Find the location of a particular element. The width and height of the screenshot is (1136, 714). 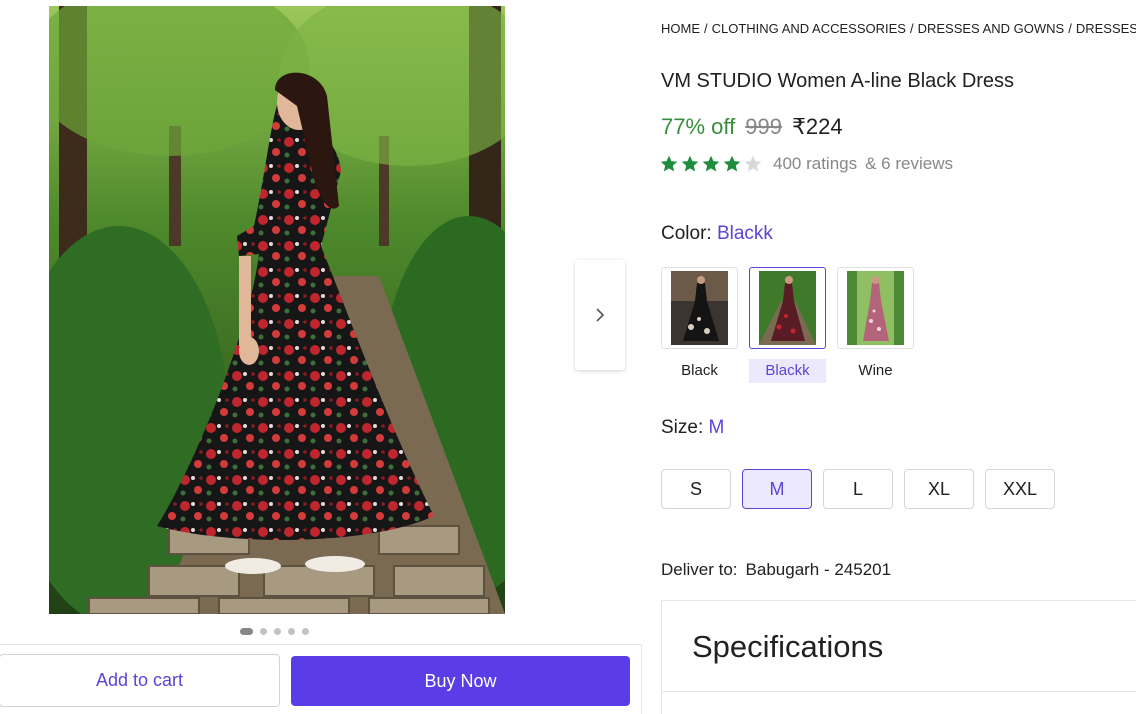

specifications-title: Specifications is located at coordinates (788, 646).